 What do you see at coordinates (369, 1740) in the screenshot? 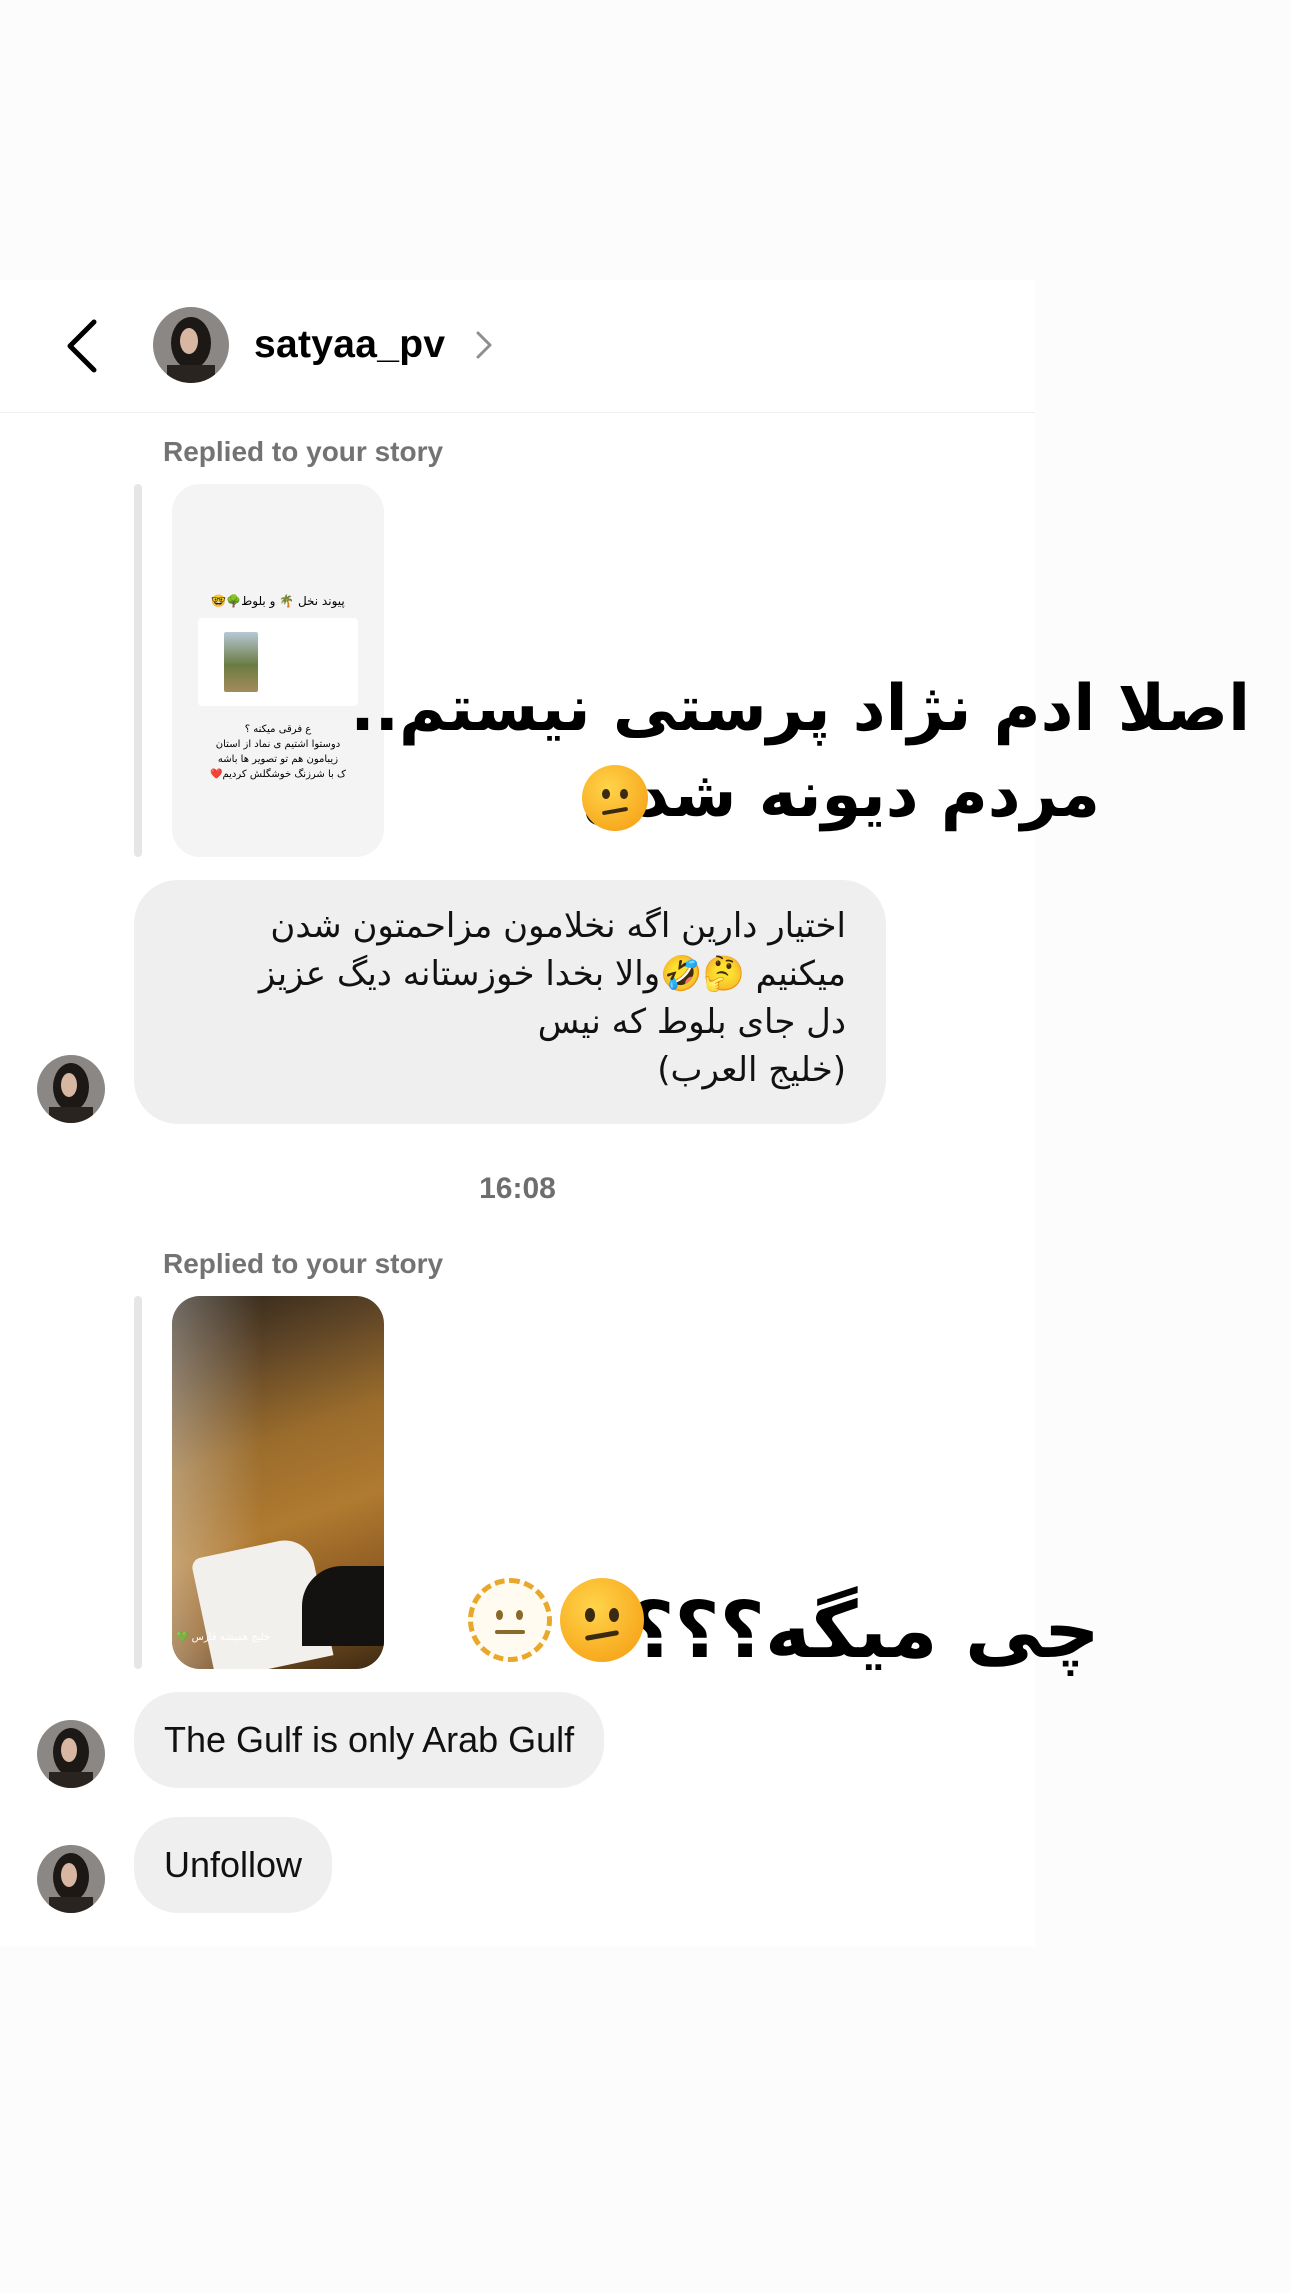
I see `message-bubble: The Gulf is only Arab Gulf` at bounding box center [369, 1740].